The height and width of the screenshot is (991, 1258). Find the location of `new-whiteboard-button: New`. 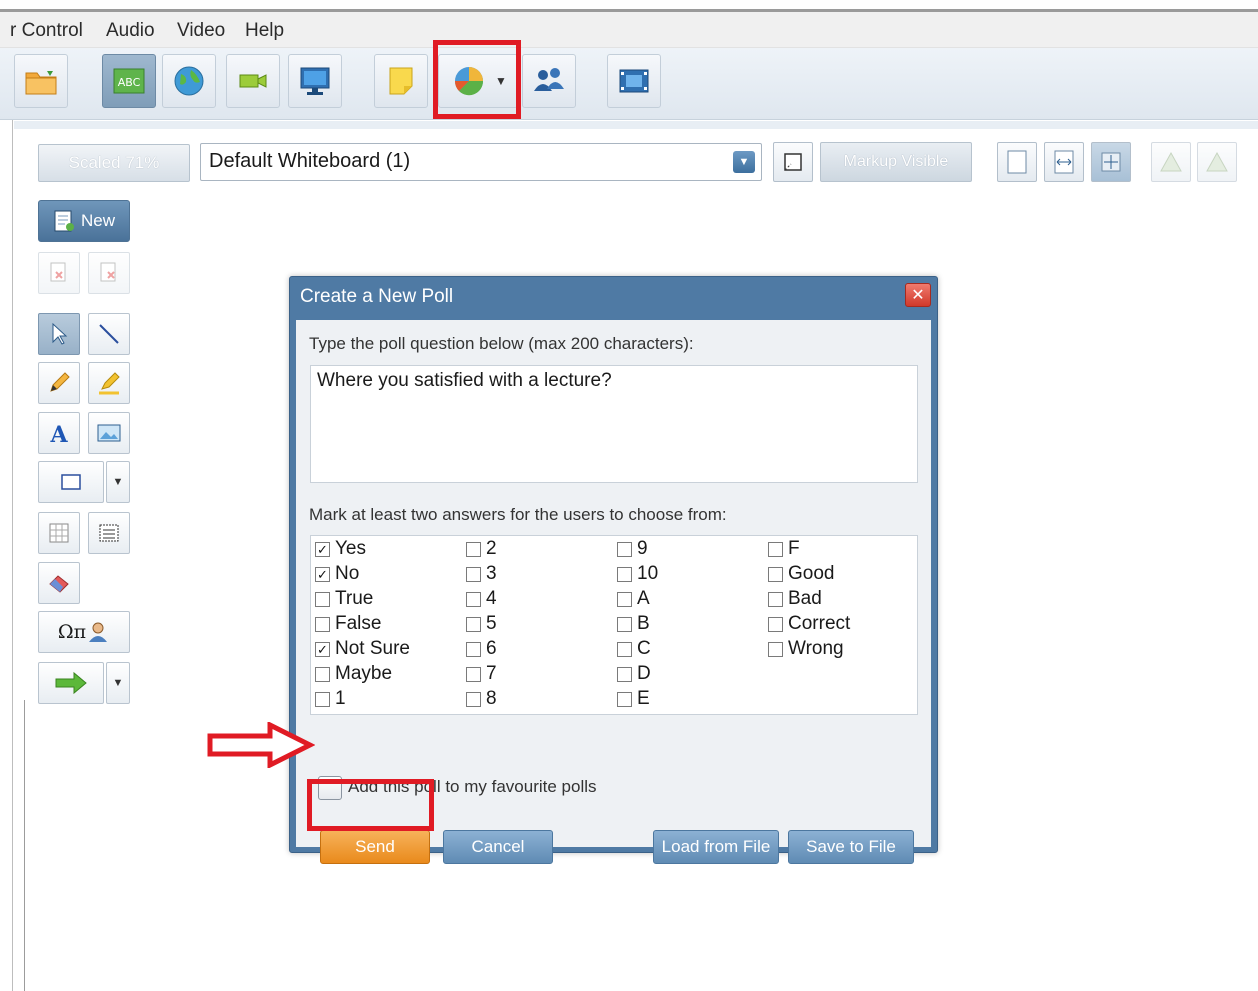

new-whiteboard-button: New is located at coordinates (84, 221).